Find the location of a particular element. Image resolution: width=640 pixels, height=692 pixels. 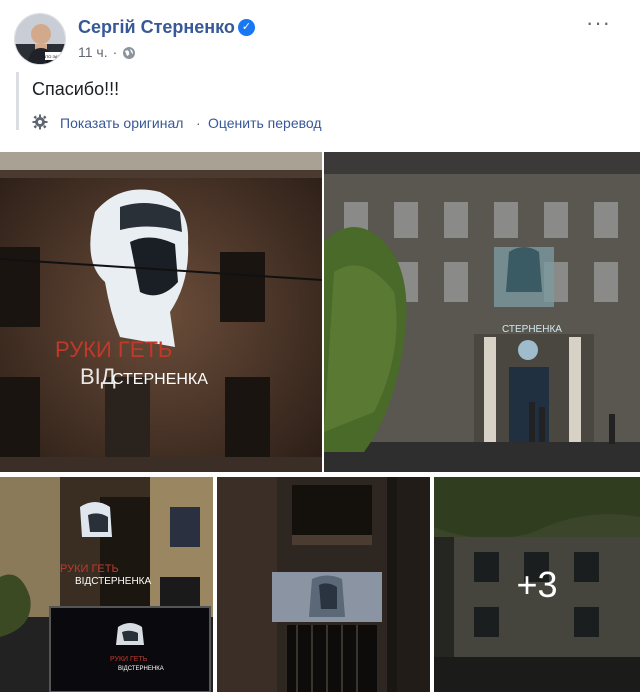

post-meta: 11 ч. · is located at coordinates (107, 53).